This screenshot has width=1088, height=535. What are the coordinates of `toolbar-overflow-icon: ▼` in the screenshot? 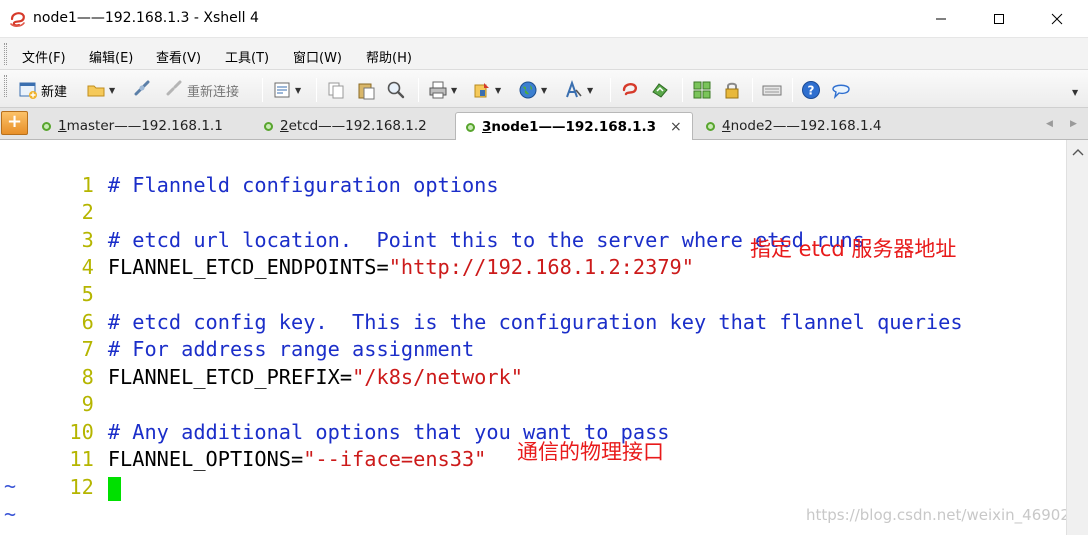 It's located at (1075, 92).